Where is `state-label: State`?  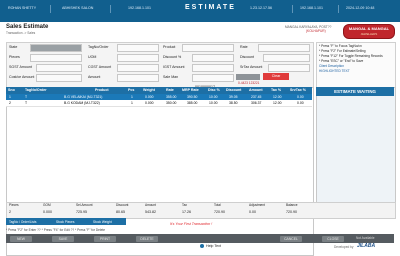 state-label: State is located at coordinates (13, 47).